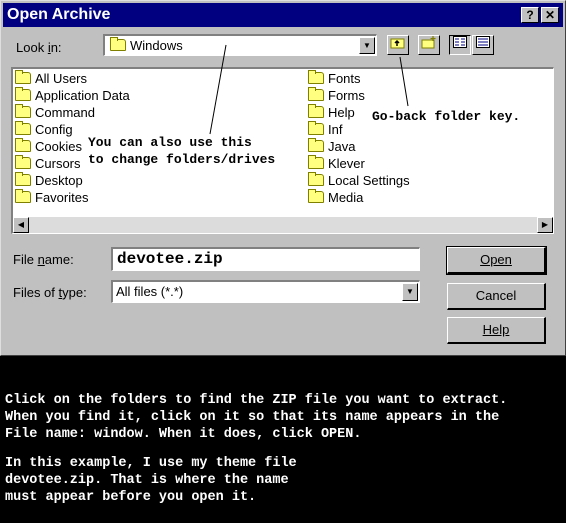 This screenshot has width=566, height=523. What do you see at coordinates (346, 163) in the screenshot?
I see `list-item-label: Klever` at bounding box center [346, 163].